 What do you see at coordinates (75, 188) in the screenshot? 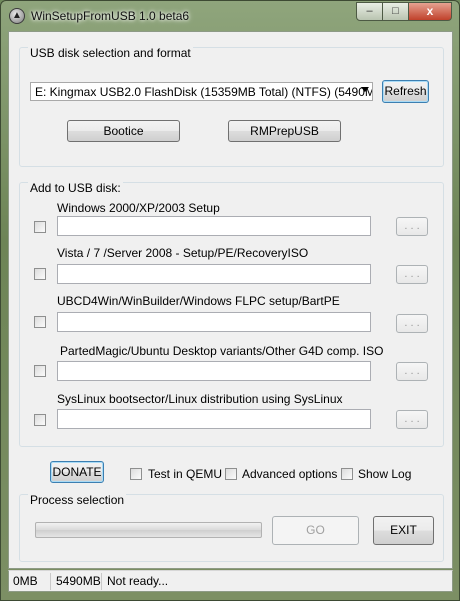
I see `add-to-usb-group-label: Add to USB disk:` at bounding box center [75, 188].